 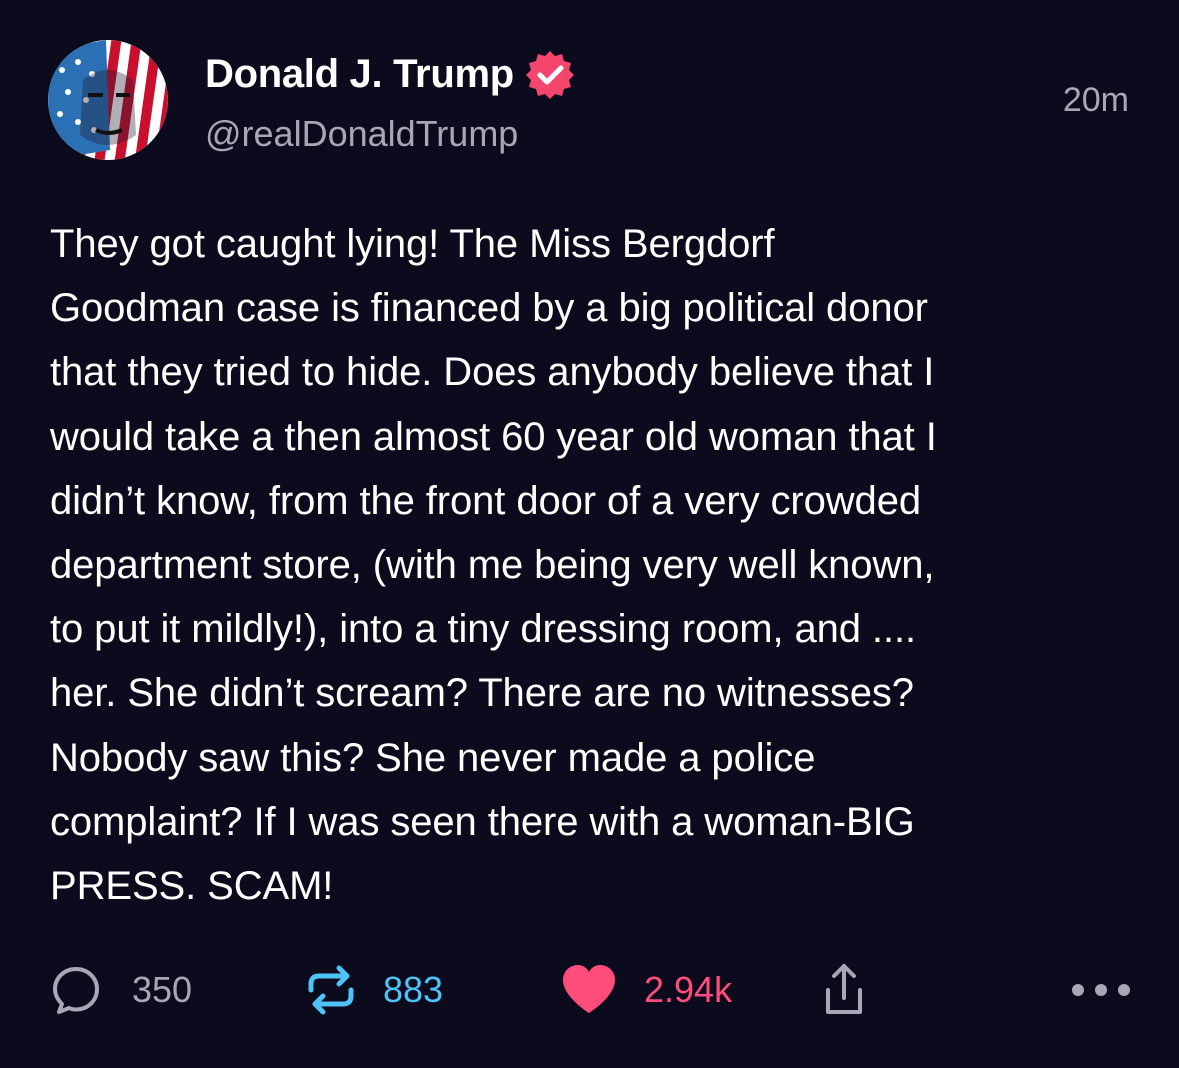 I want to click on like-count: 2.94k, so click(x=688, y=989).